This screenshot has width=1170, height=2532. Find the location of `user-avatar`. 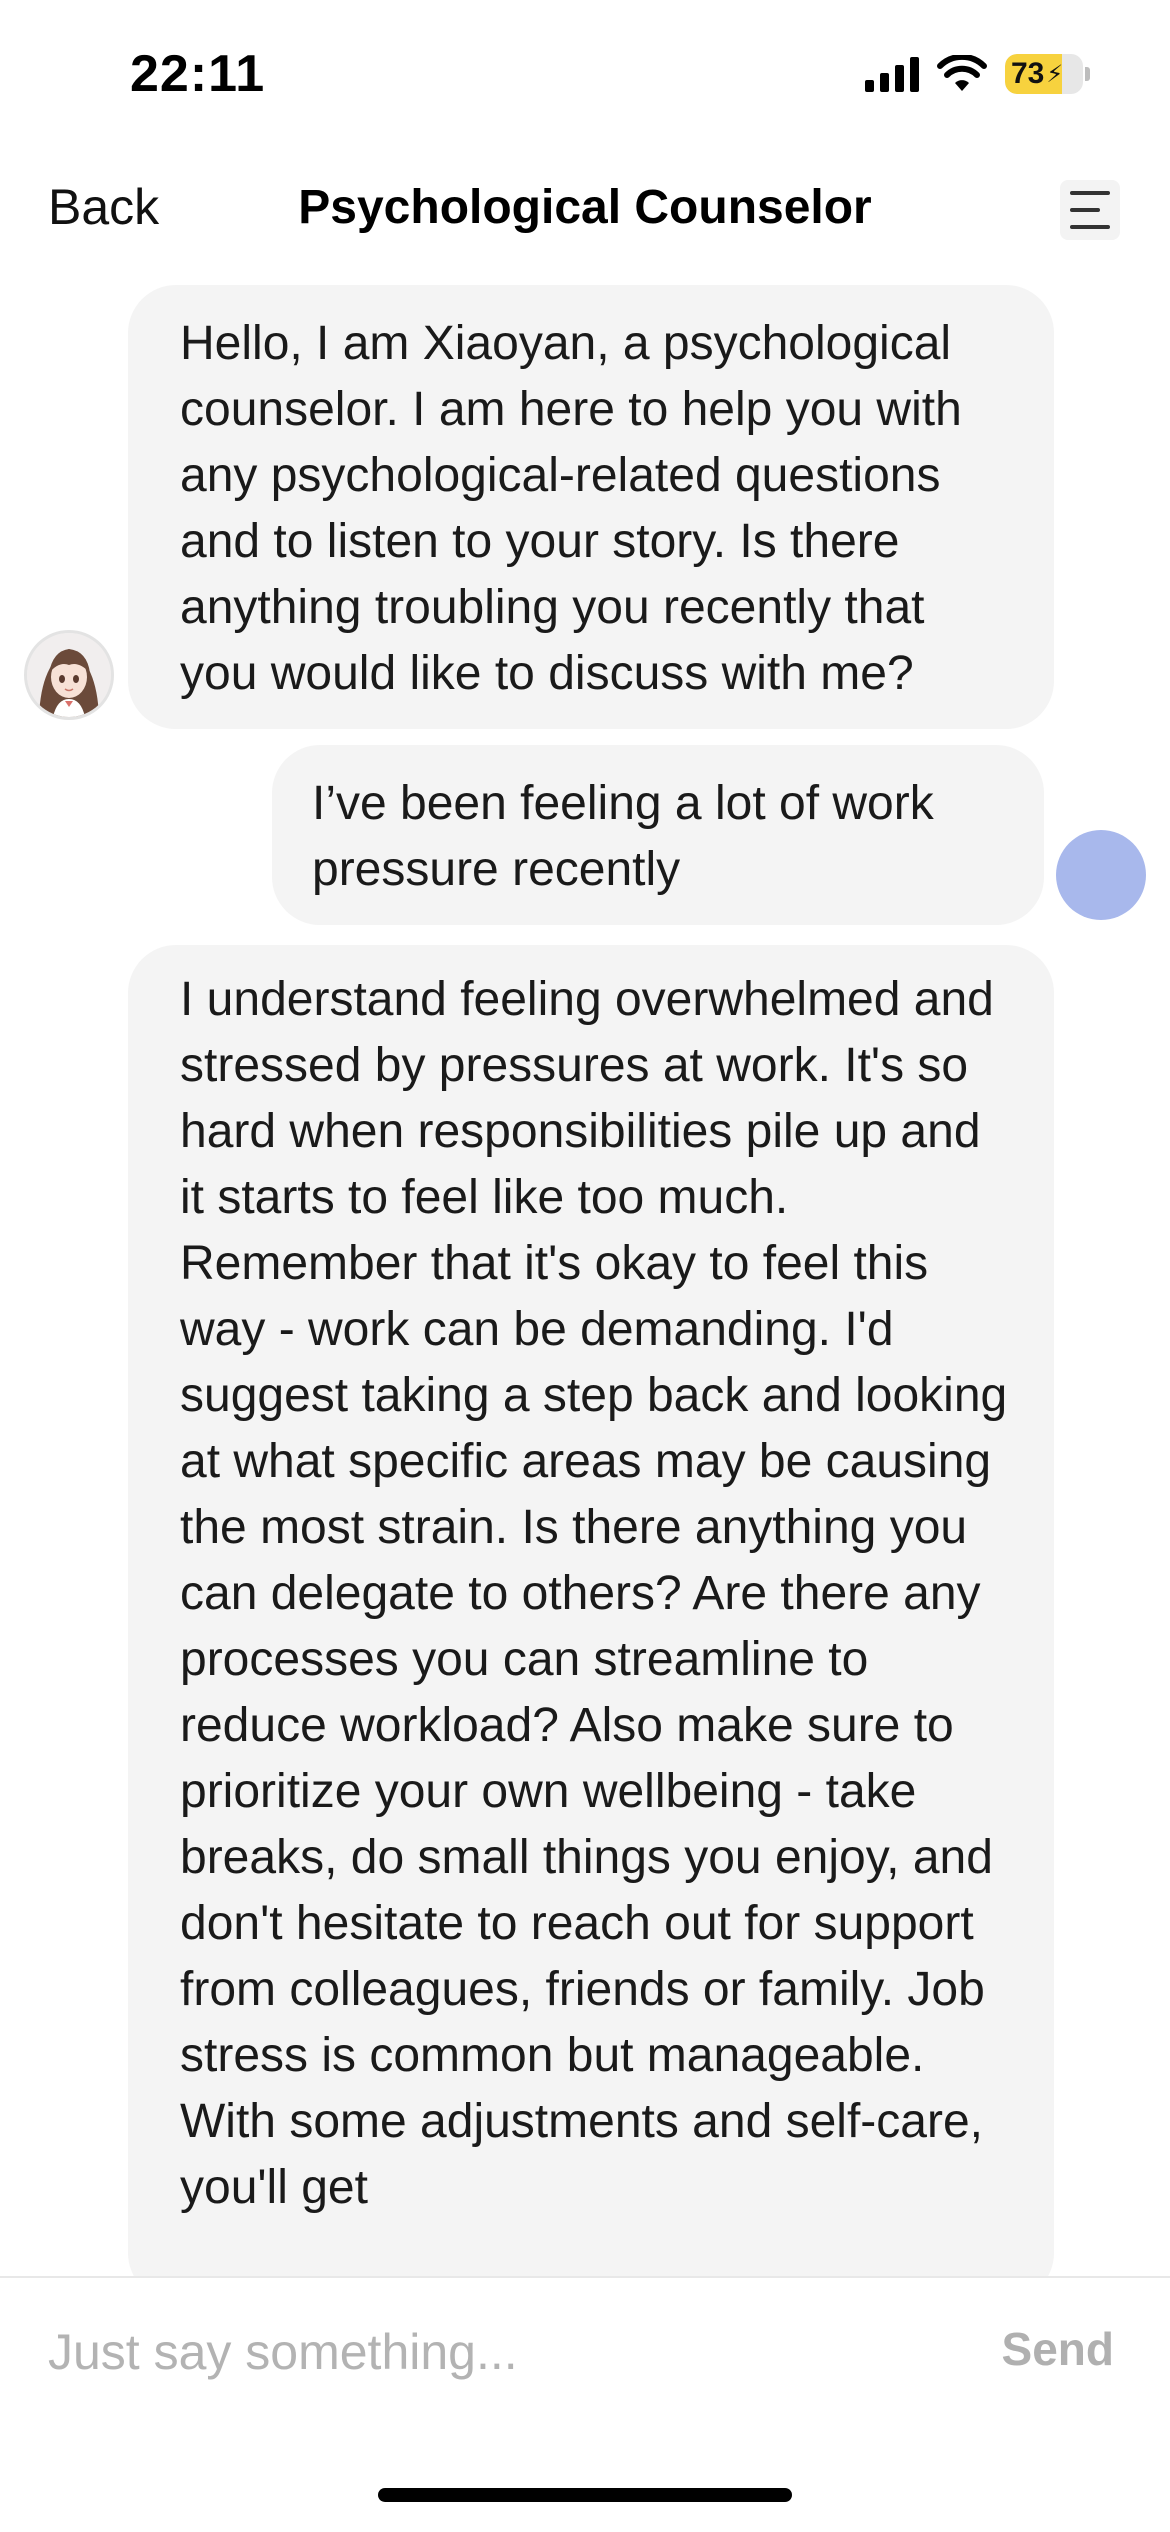

user-avatar is located at coordinates (1101, 875).